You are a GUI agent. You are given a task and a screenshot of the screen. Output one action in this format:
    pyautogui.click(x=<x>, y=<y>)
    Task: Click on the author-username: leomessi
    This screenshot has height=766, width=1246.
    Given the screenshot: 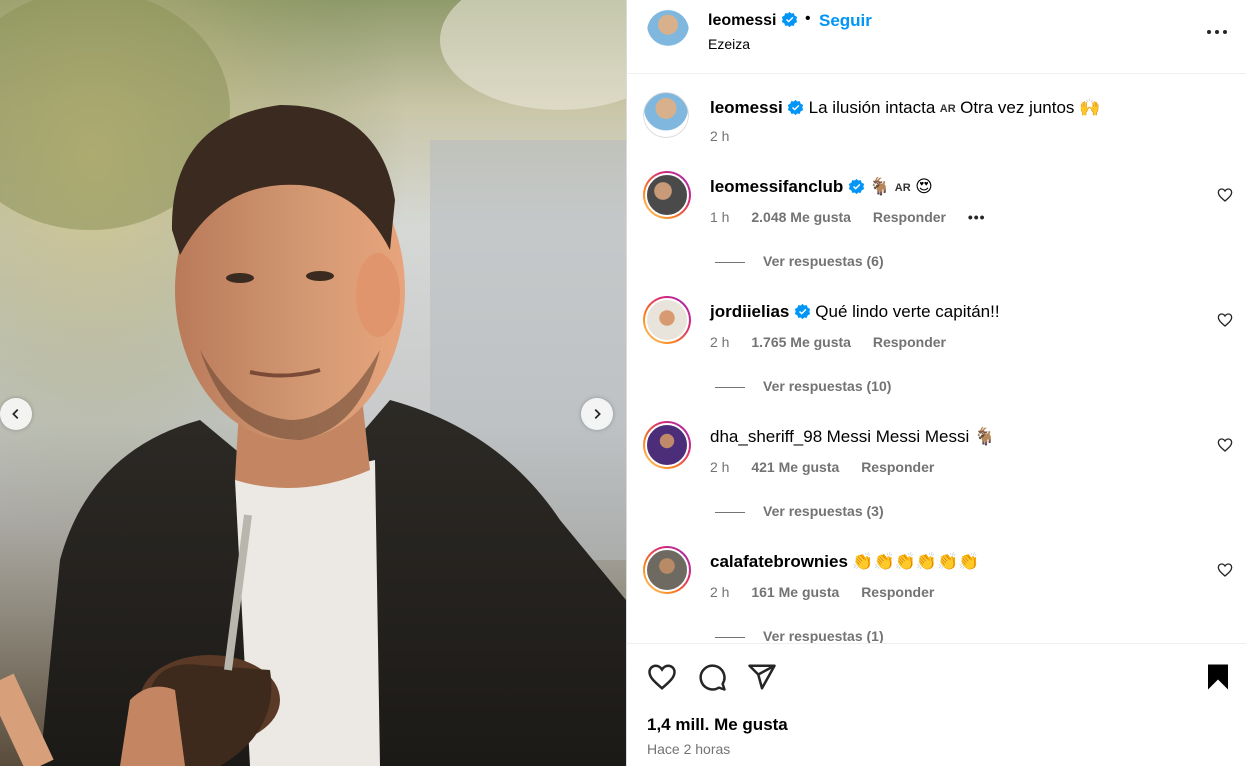 What is the action you would take?
    pyautogui.click(x=753, y=20)
    